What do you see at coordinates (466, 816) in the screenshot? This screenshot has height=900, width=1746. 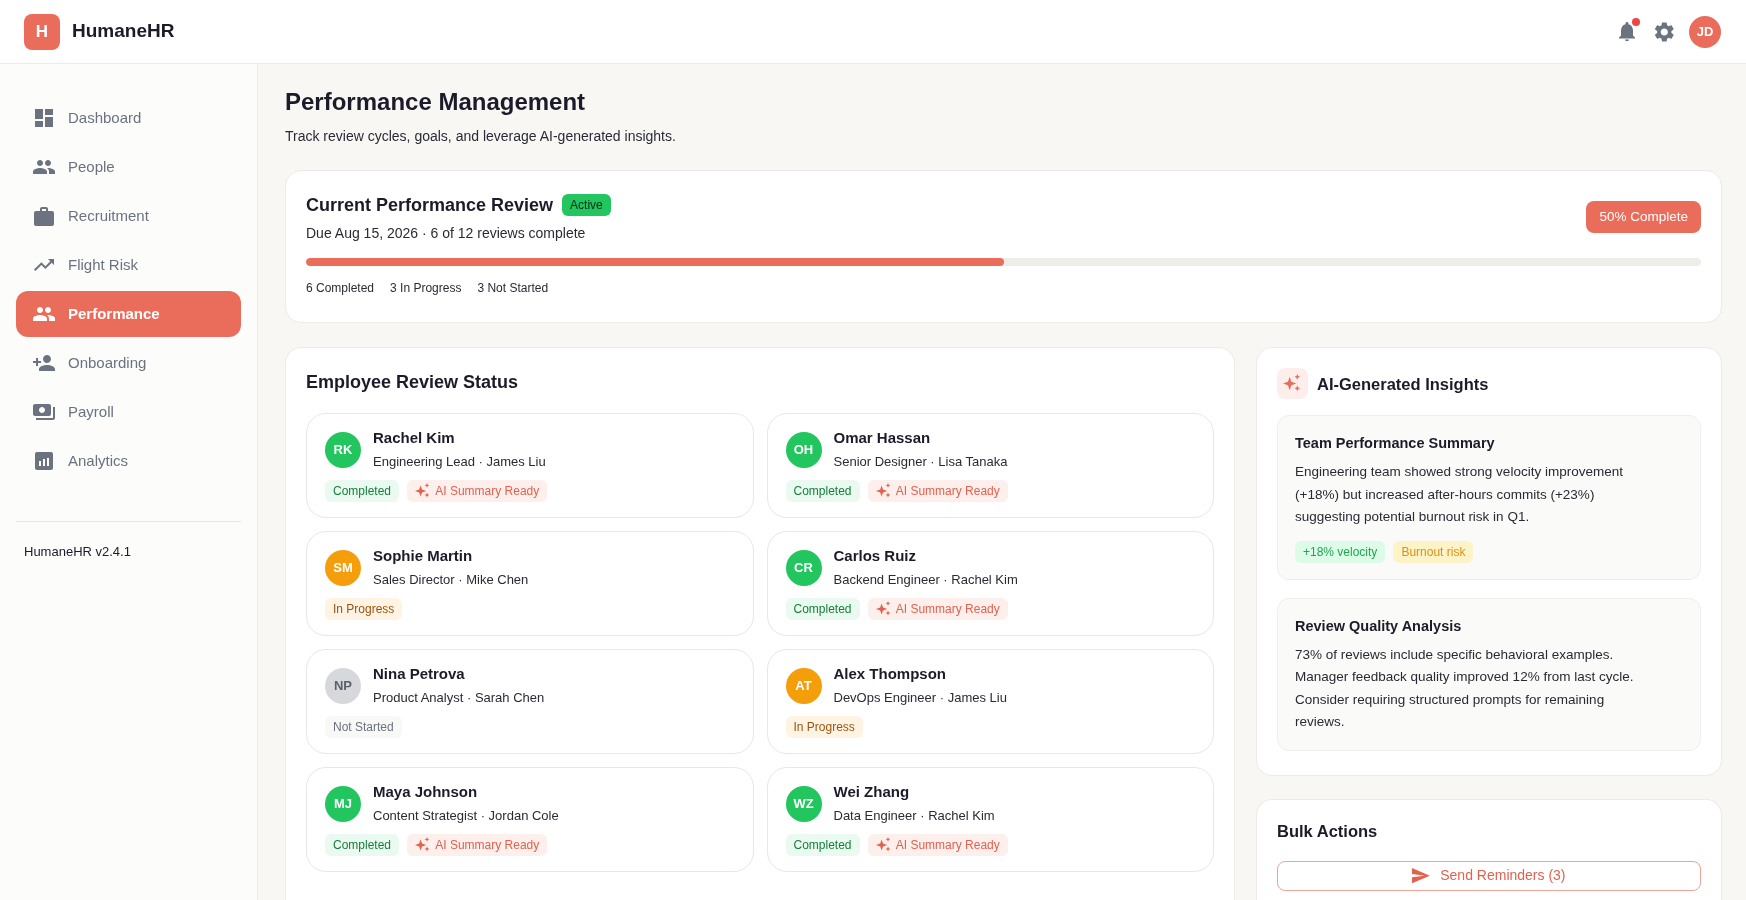 I see `employee-role: Content Strategist · Jordan Cole` at bounding box center [466, 816].